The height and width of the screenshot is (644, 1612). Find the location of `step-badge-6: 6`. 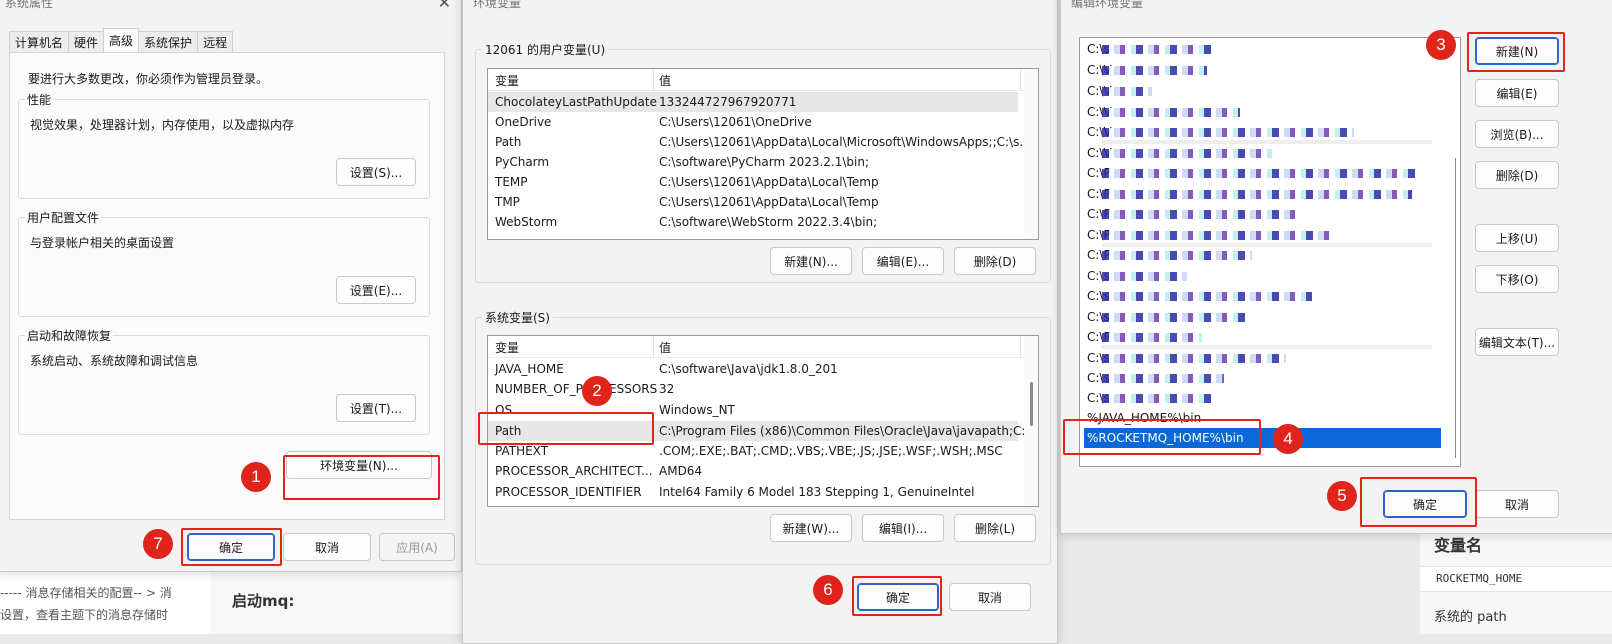

step-badge-6: 6 is located at coordinates (828, 590).